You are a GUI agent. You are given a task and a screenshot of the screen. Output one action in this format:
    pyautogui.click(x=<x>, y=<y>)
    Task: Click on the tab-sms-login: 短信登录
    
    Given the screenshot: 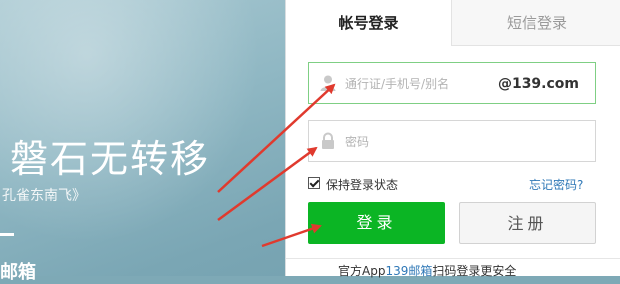 What is the action you would take?
    pyautogui.click(x=535, y=23)
    